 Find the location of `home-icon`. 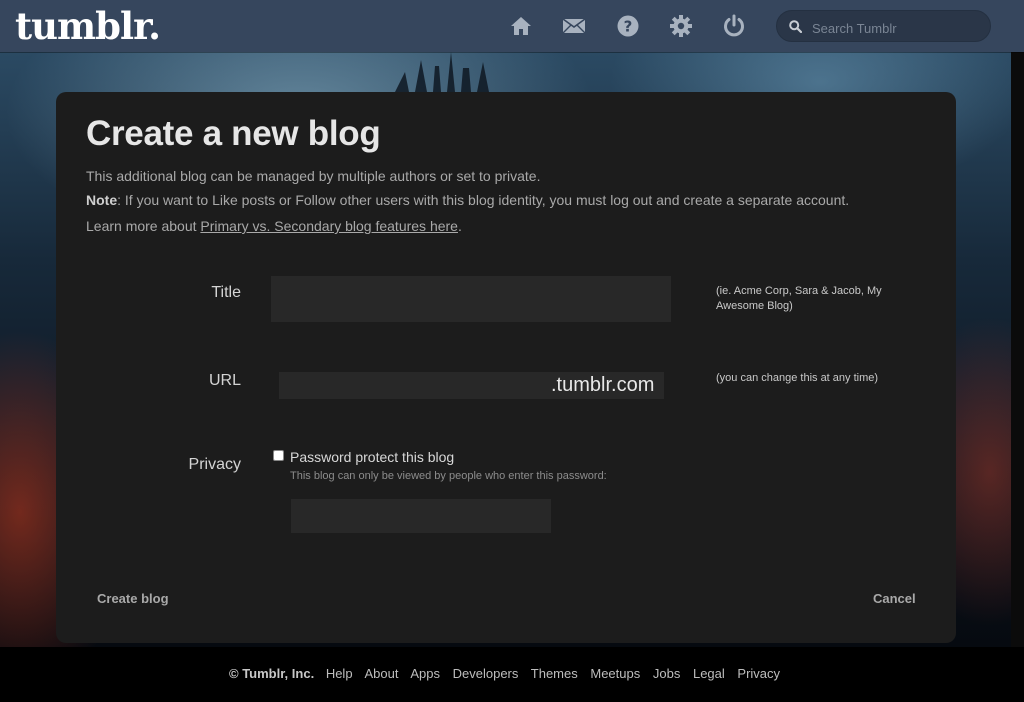

home-icon is located at coordinates (521, 26).